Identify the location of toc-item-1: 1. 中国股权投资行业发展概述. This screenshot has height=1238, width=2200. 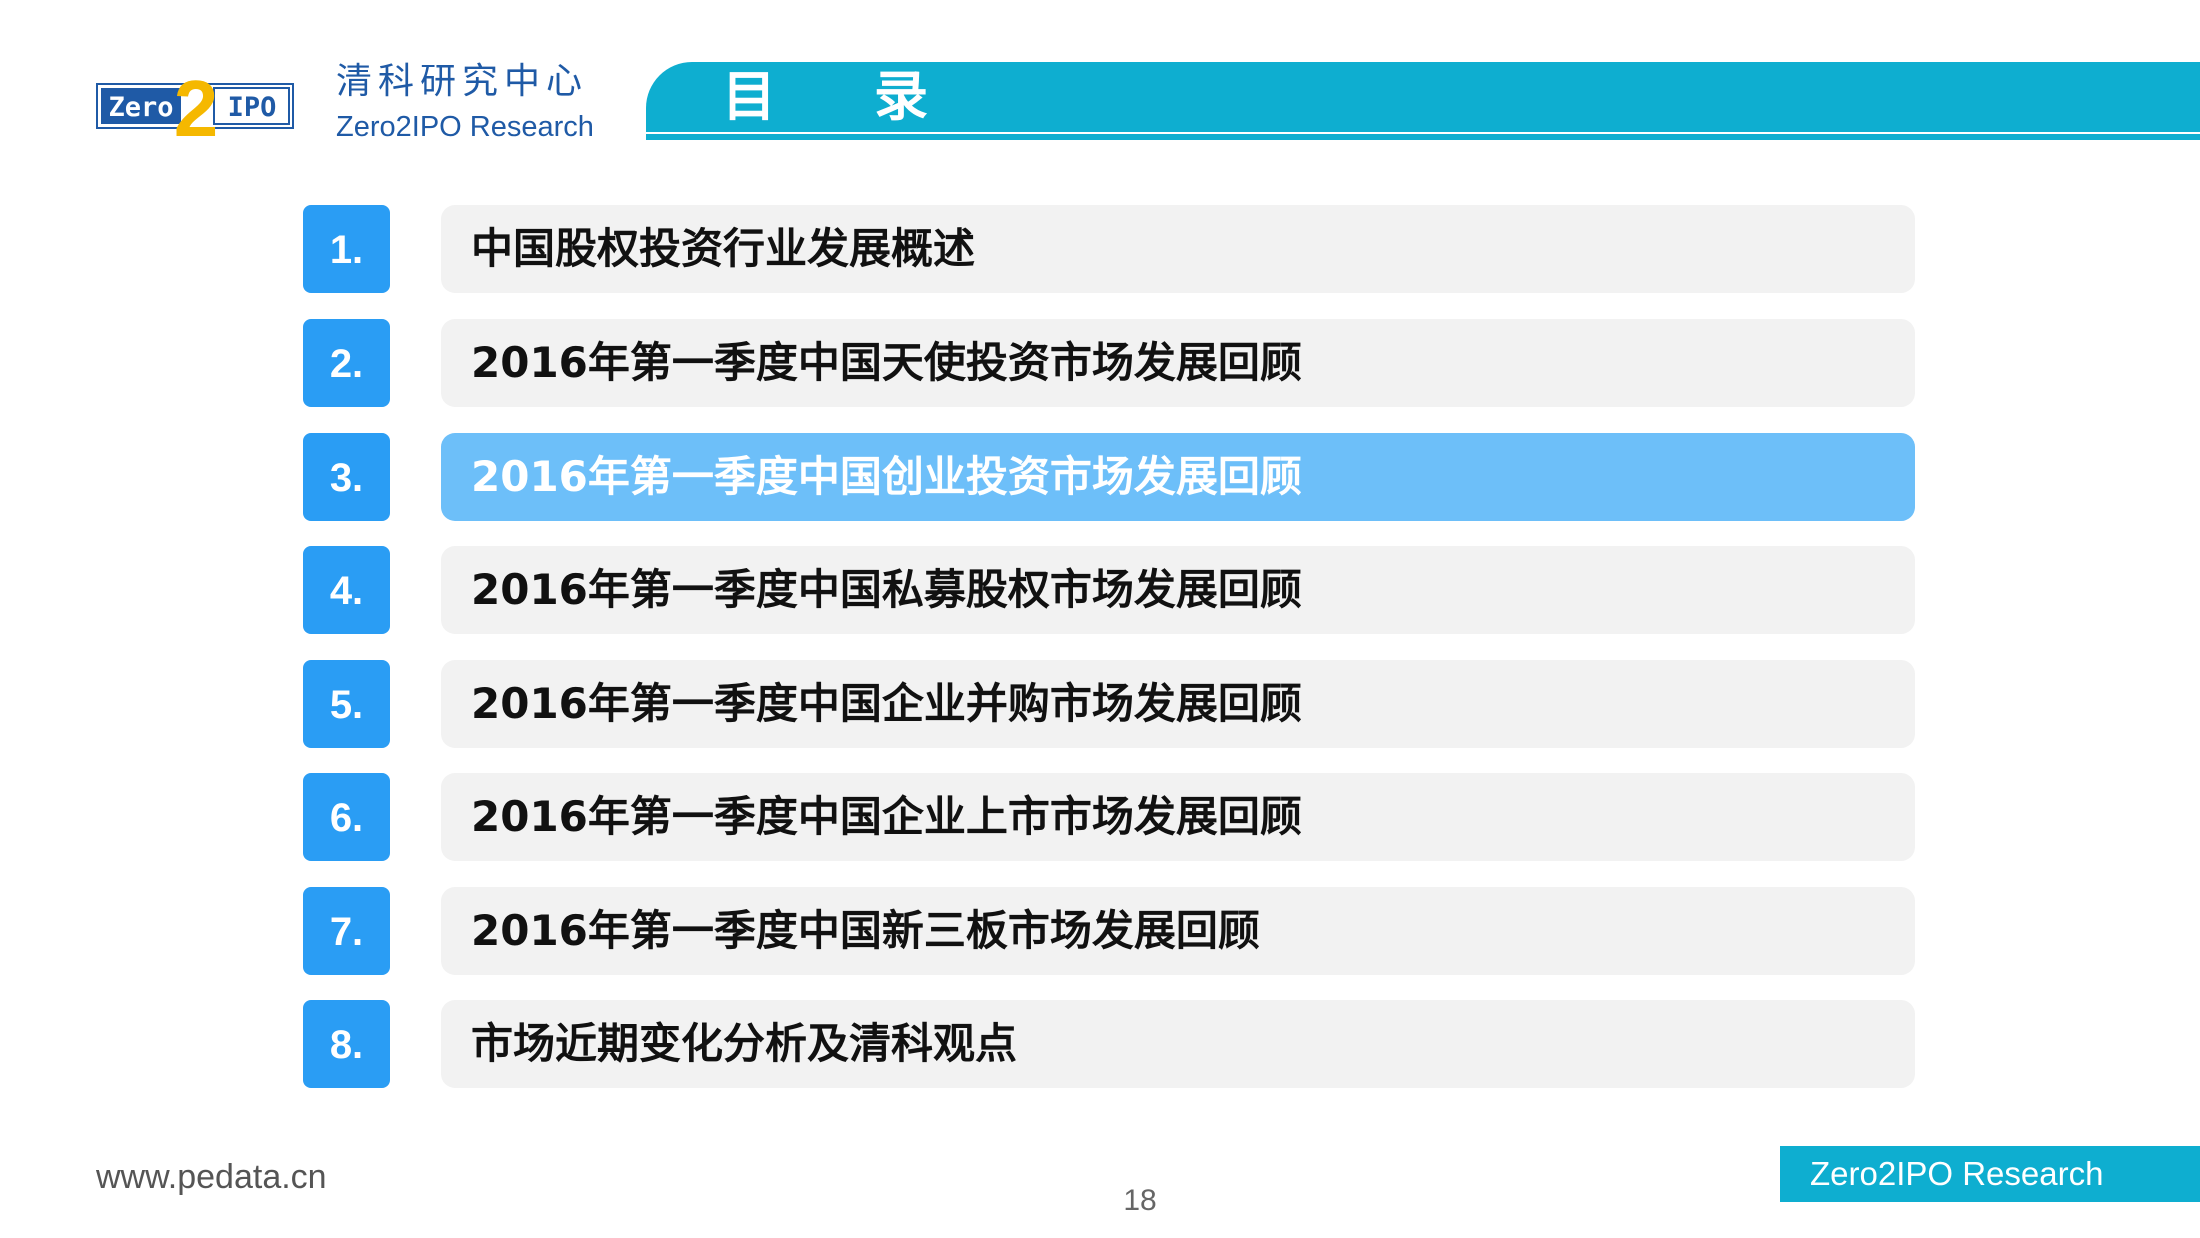
(1109, 249).